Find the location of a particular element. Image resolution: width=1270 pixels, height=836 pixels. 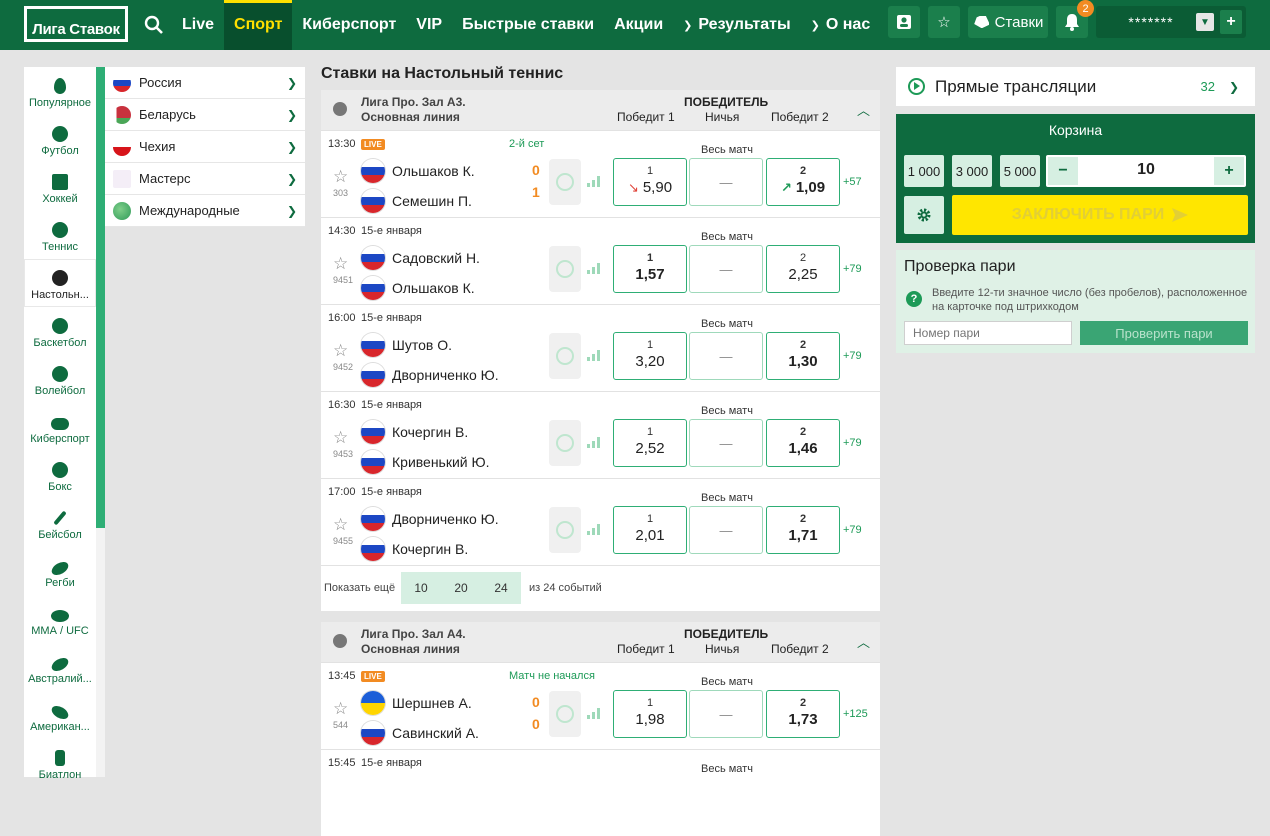

country-belarus: Беларусь ❯ is located at coordinates (205, 115).